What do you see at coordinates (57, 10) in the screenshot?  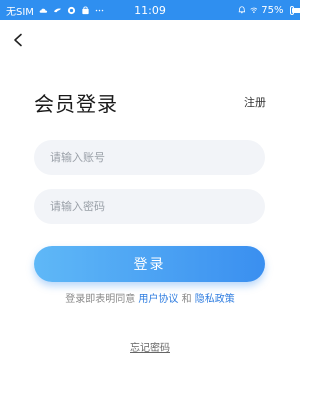 I see `bird-icon` at bounding box center [57, 10].